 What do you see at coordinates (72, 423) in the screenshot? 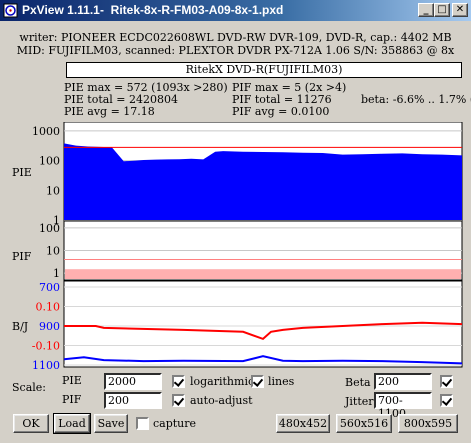
I see `load-button: Load` at bounding box center [72, 423].